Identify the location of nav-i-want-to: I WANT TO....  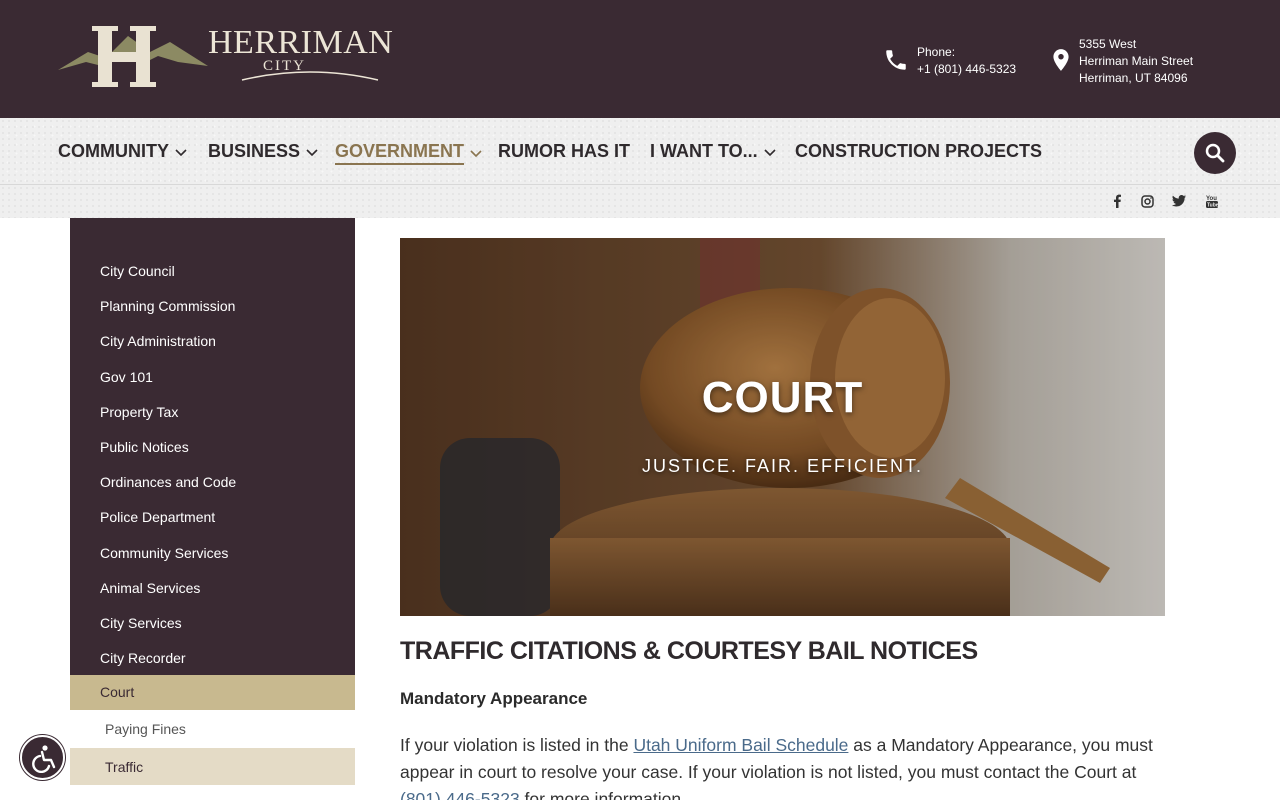
(713, 151).